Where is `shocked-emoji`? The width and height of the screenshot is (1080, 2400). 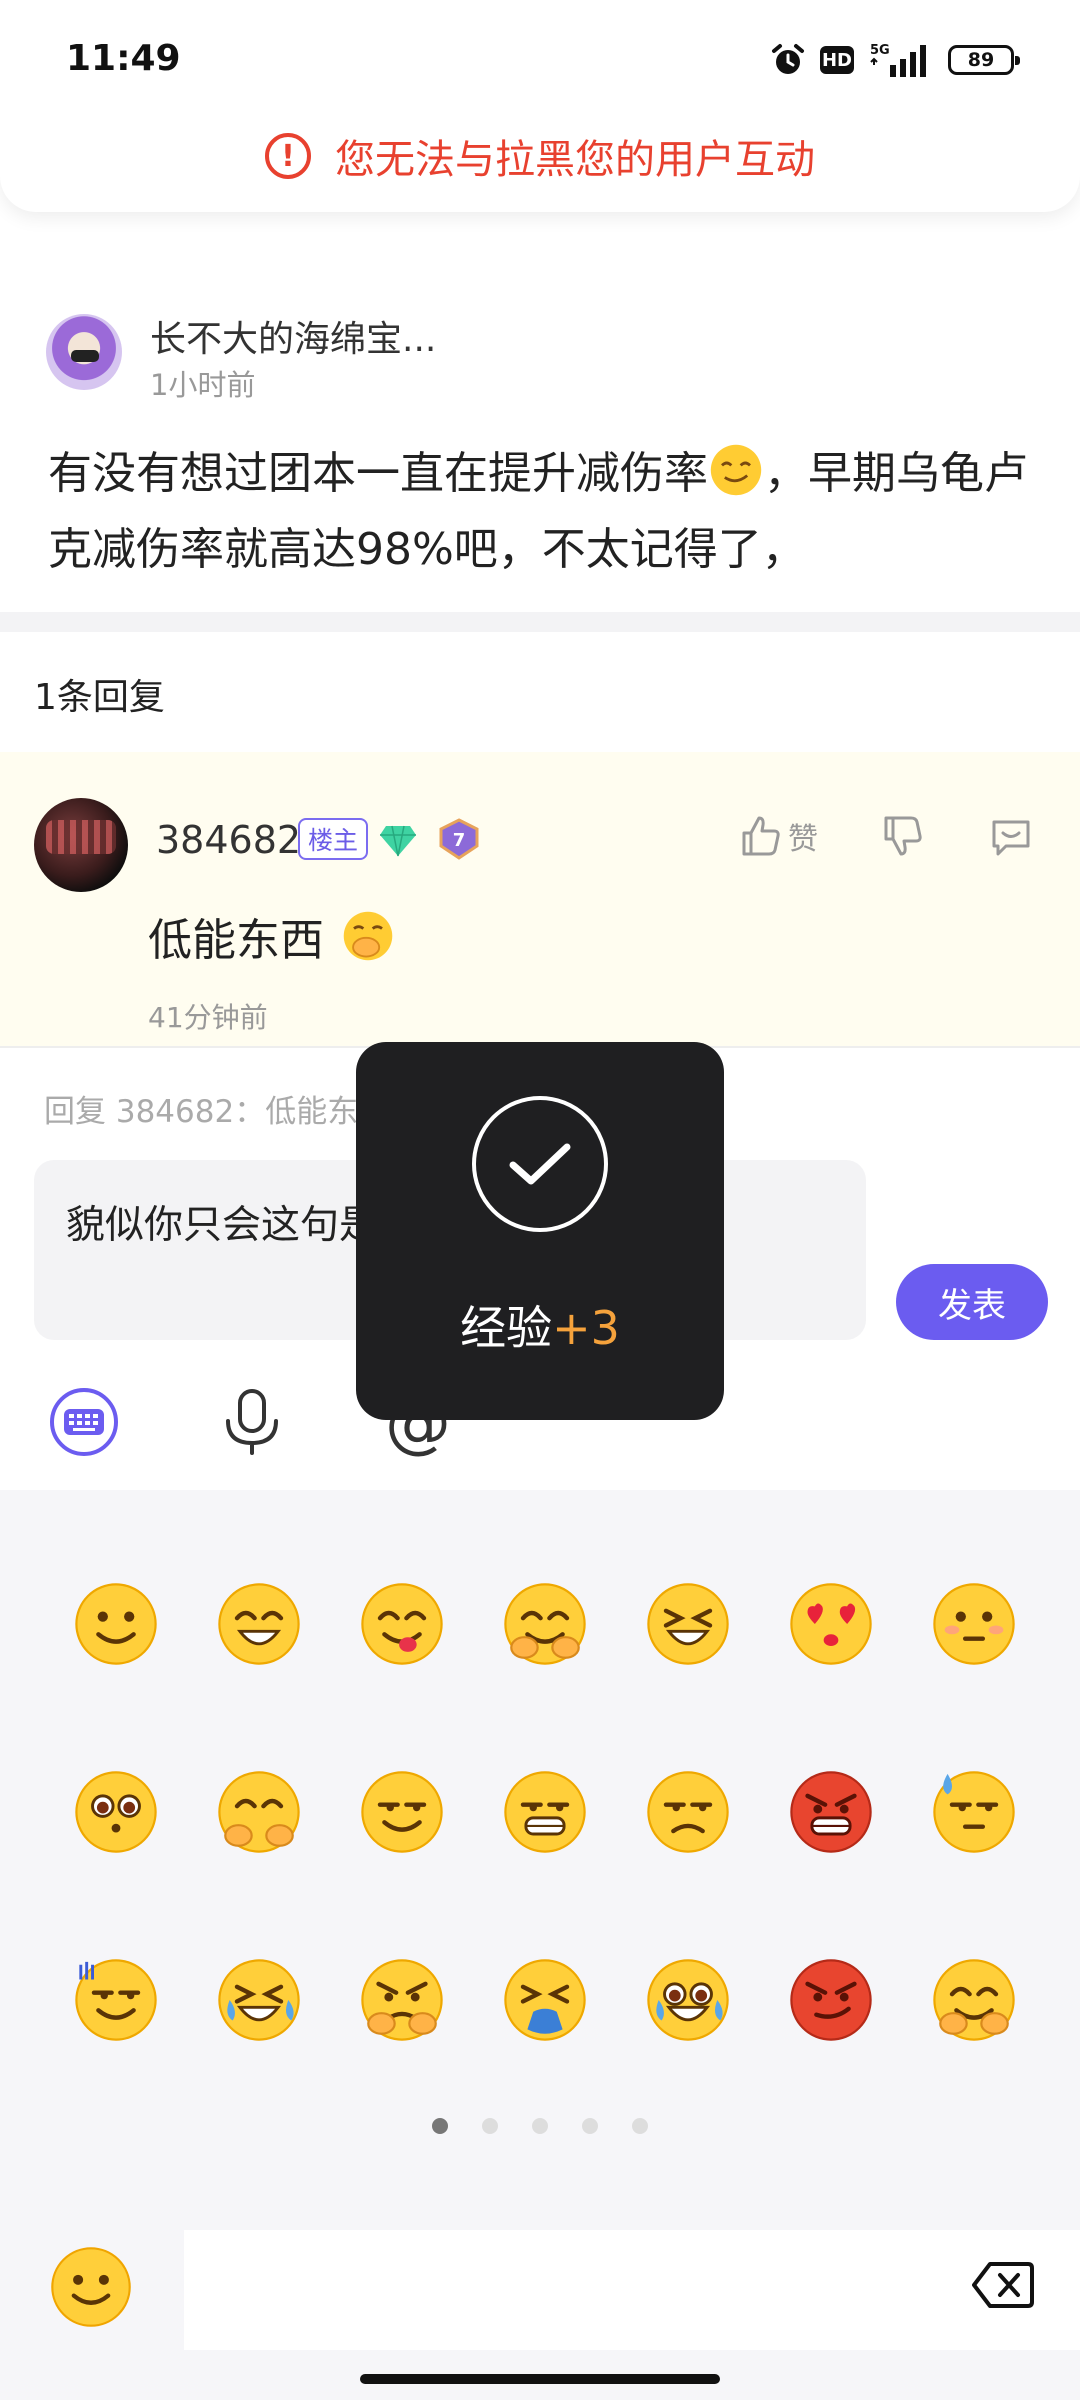 shocked-emoji is located at coordinates (688, 2000).